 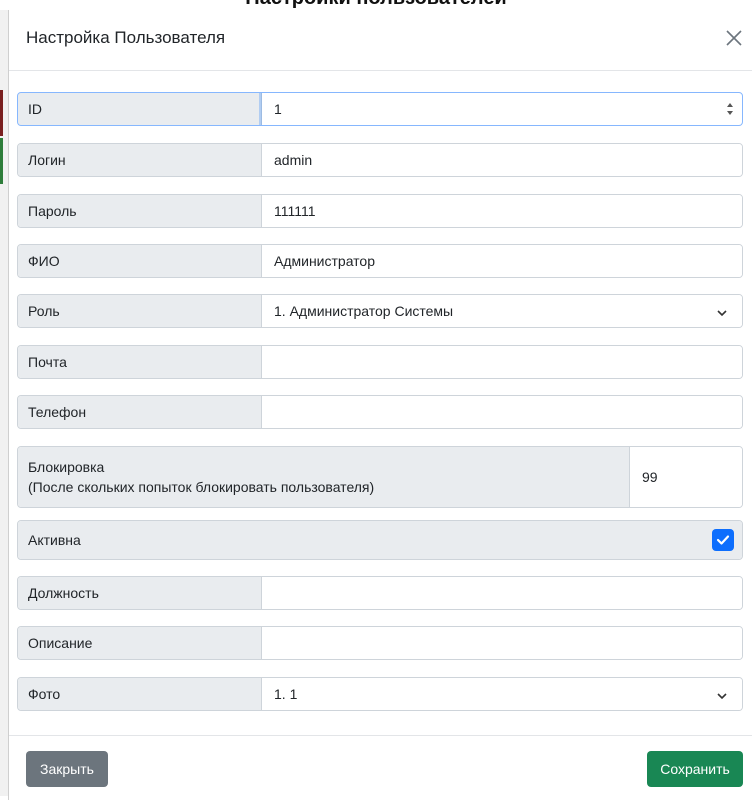 What do you see at coordinates (502, 109) in the screenshot?
I see `id-input: 1` at bounding box center [502, 109].